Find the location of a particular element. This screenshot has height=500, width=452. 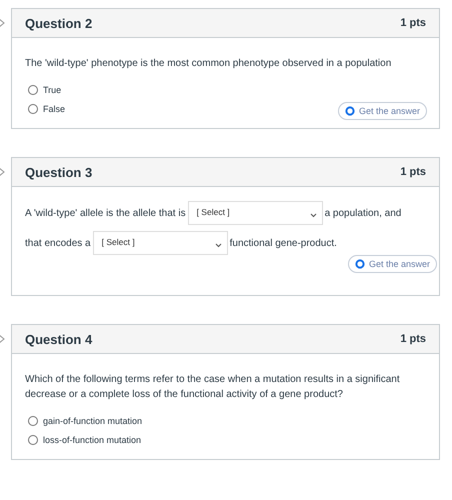

question-text: a population, and is located at coordinates (363, 213).